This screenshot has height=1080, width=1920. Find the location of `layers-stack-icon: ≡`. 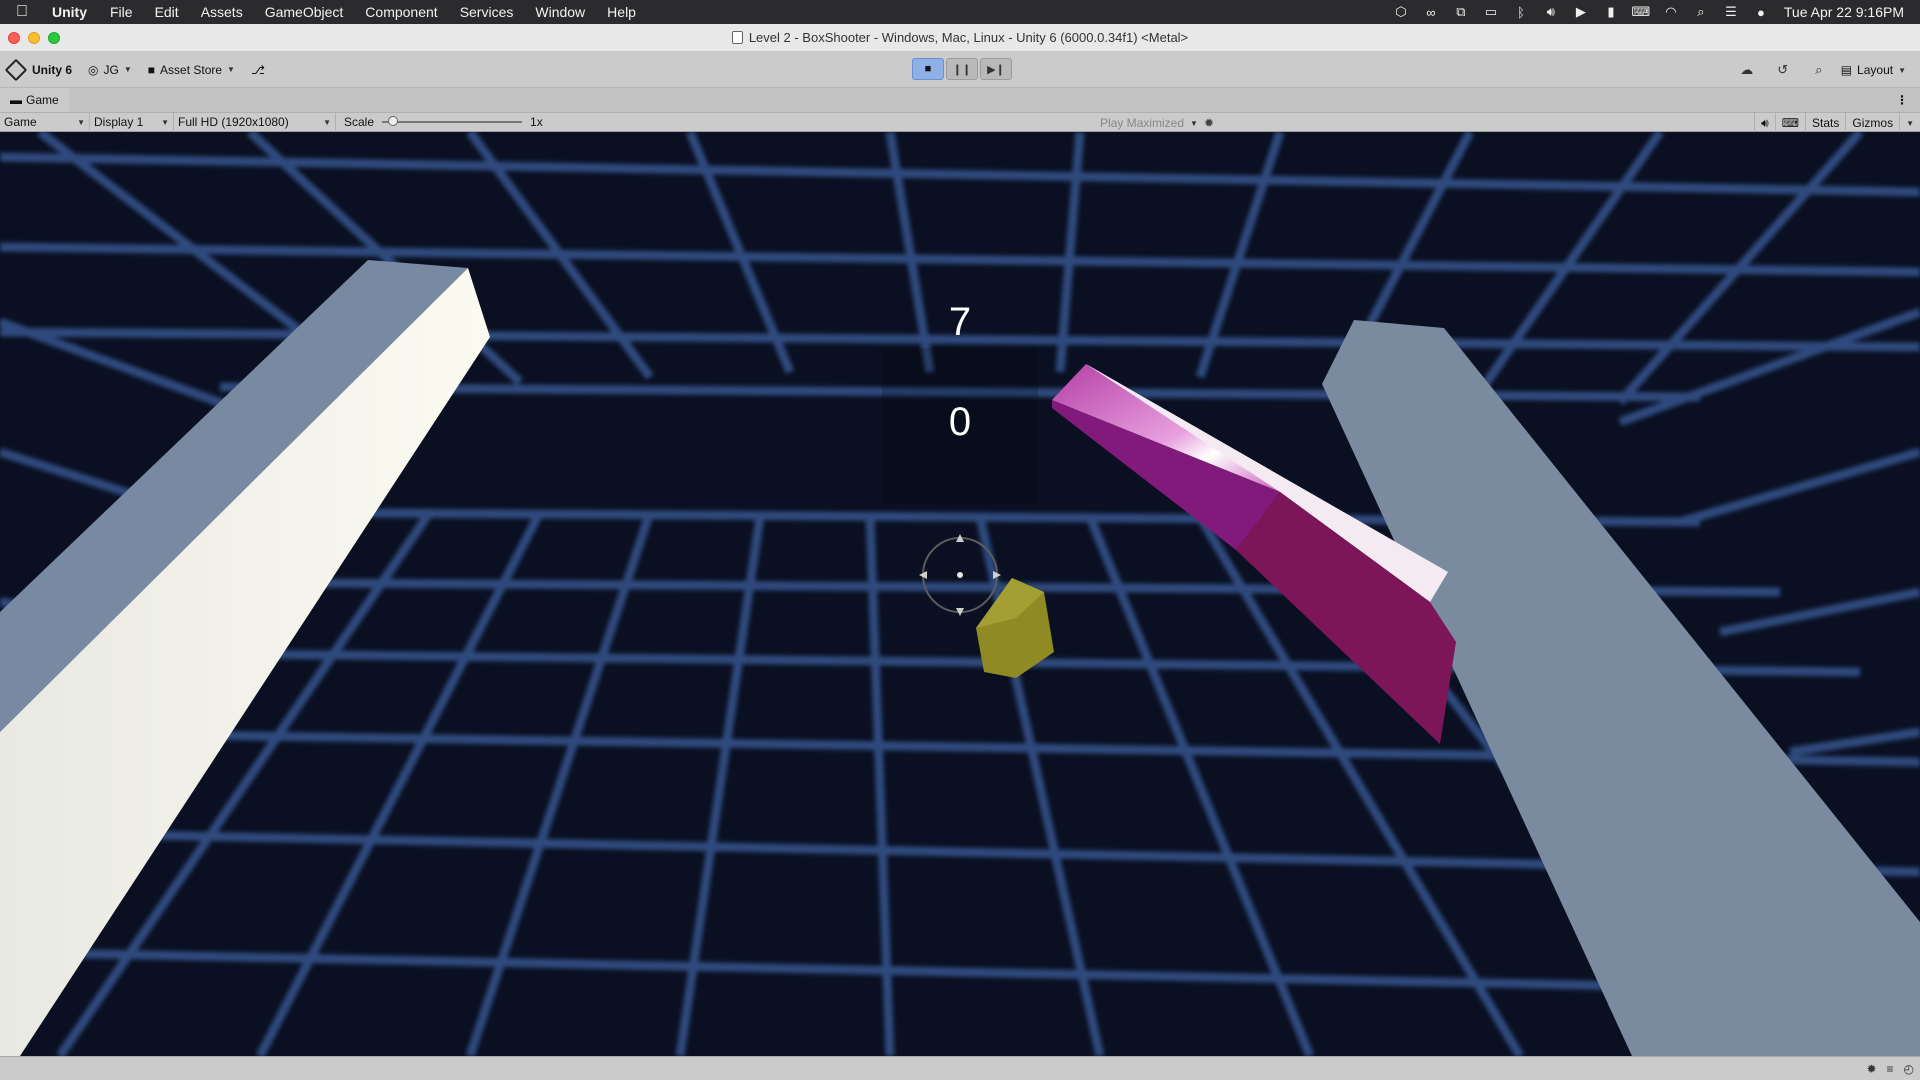

layers-stack-icon: ≡ is located at coordinates (1890, 1069).